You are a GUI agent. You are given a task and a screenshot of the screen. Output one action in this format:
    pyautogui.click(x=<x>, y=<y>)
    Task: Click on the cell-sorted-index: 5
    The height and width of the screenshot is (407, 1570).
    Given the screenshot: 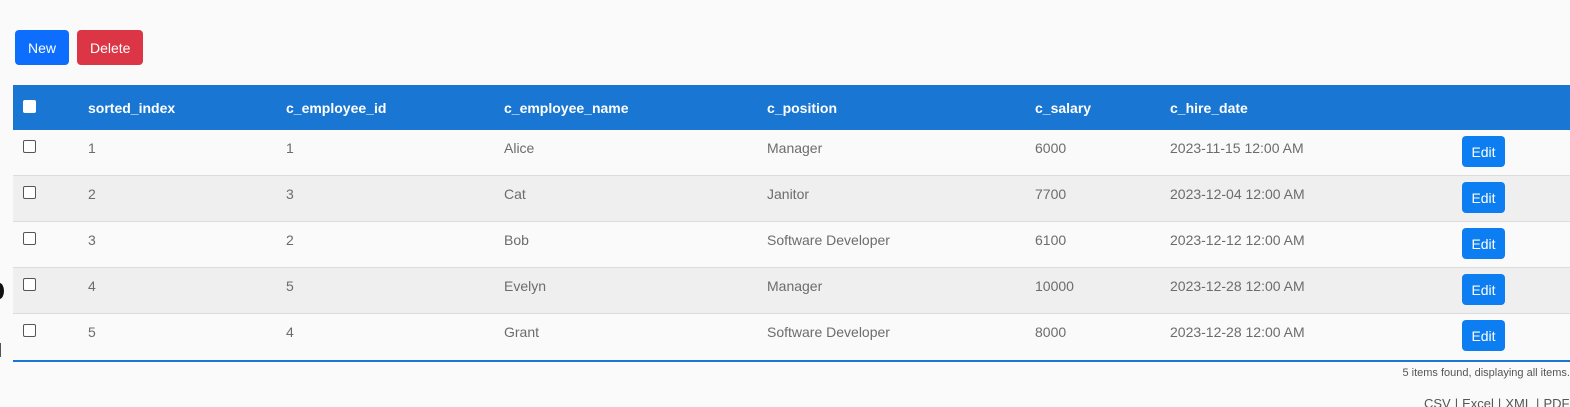 What is the action you would take?
    pyautogui.click(x=92, y=332)
    